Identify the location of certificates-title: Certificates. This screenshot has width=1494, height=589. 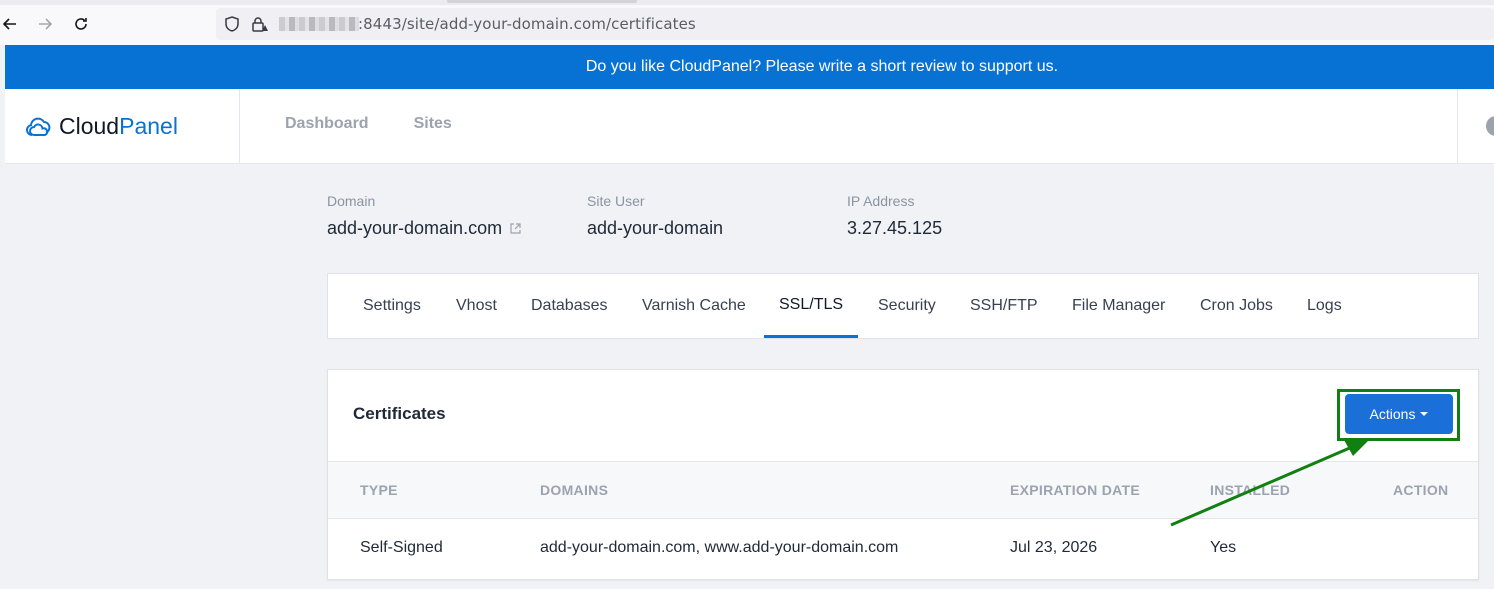
(399, 413).